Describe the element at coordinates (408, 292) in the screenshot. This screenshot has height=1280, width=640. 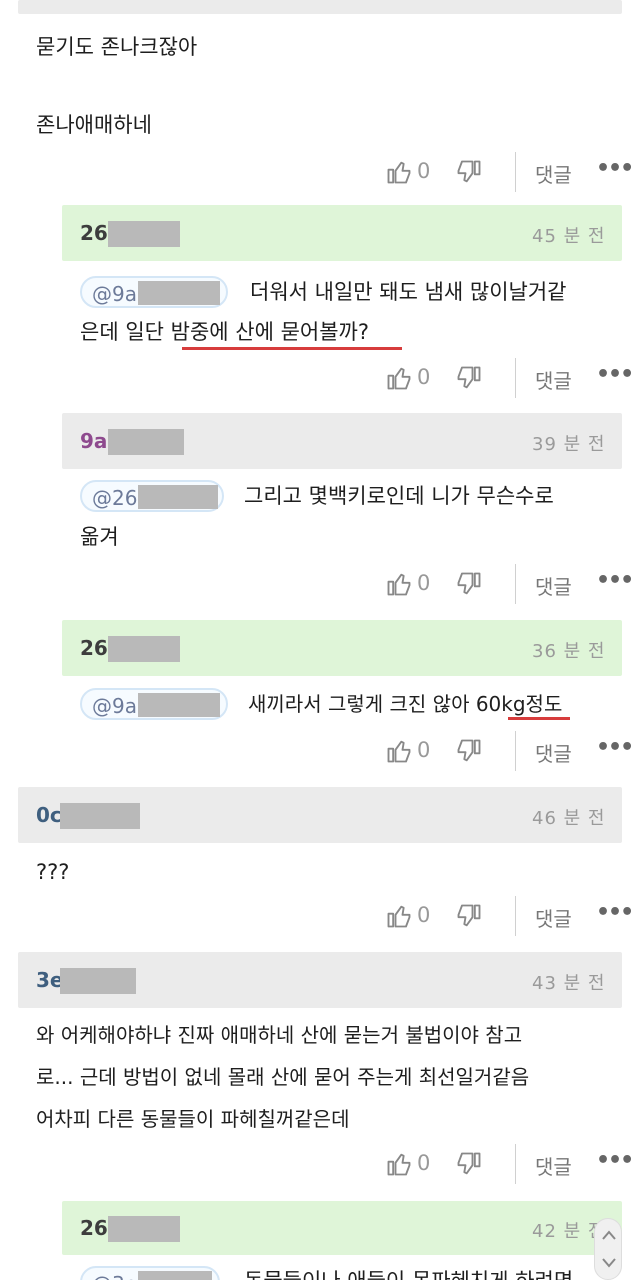
I see `comment-text: 더워서 내일만 돼도 냄새 많이날거같` at that location.